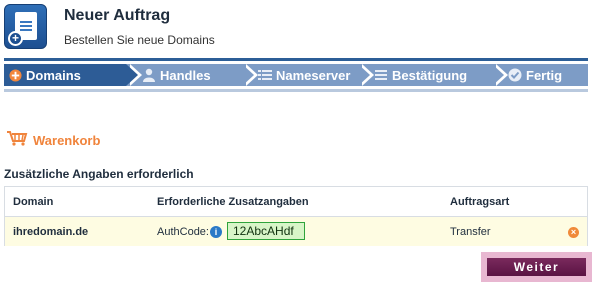 The width and height of the screenshot is (592, 282). Describe the element at coordinates (17, 140) in the screenshot. I see `cart-icon` at that location.